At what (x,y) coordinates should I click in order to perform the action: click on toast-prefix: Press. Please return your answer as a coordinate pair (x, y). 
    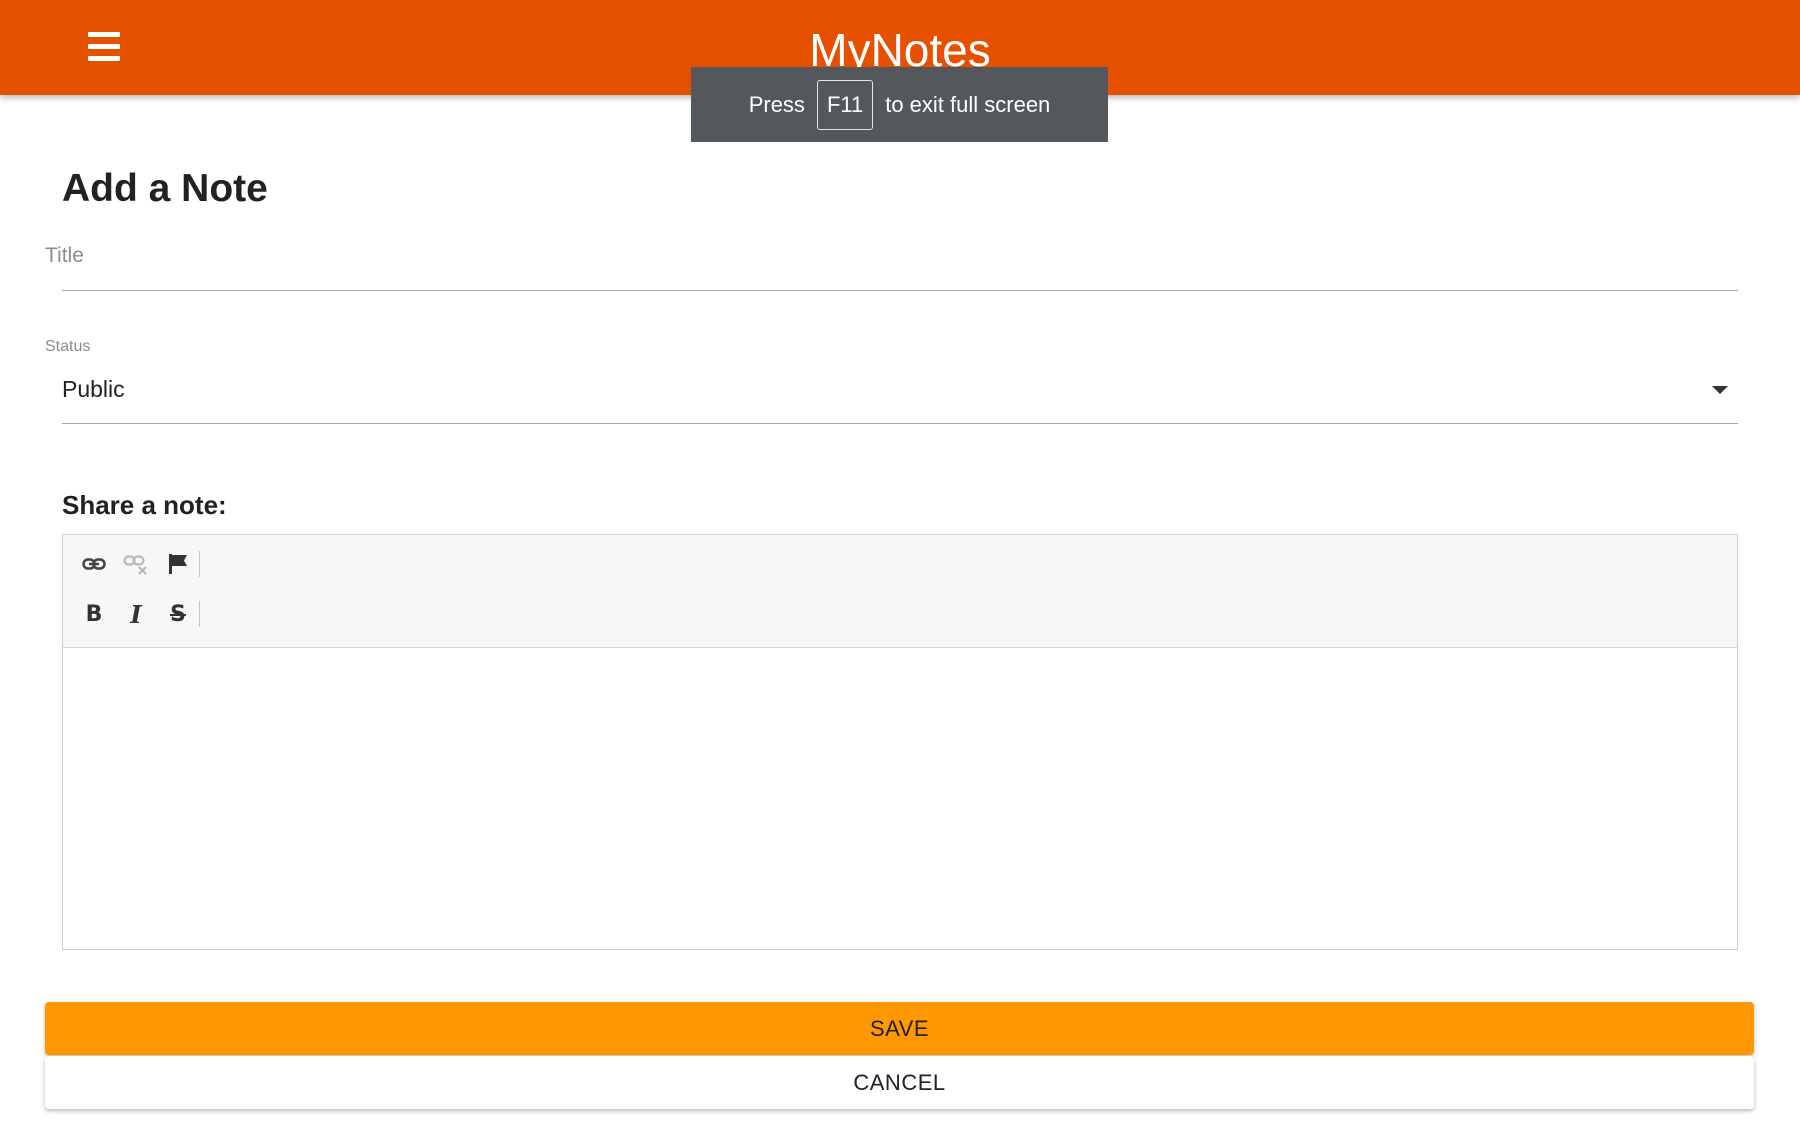
    Looking at the image, I should click on (776, 104).